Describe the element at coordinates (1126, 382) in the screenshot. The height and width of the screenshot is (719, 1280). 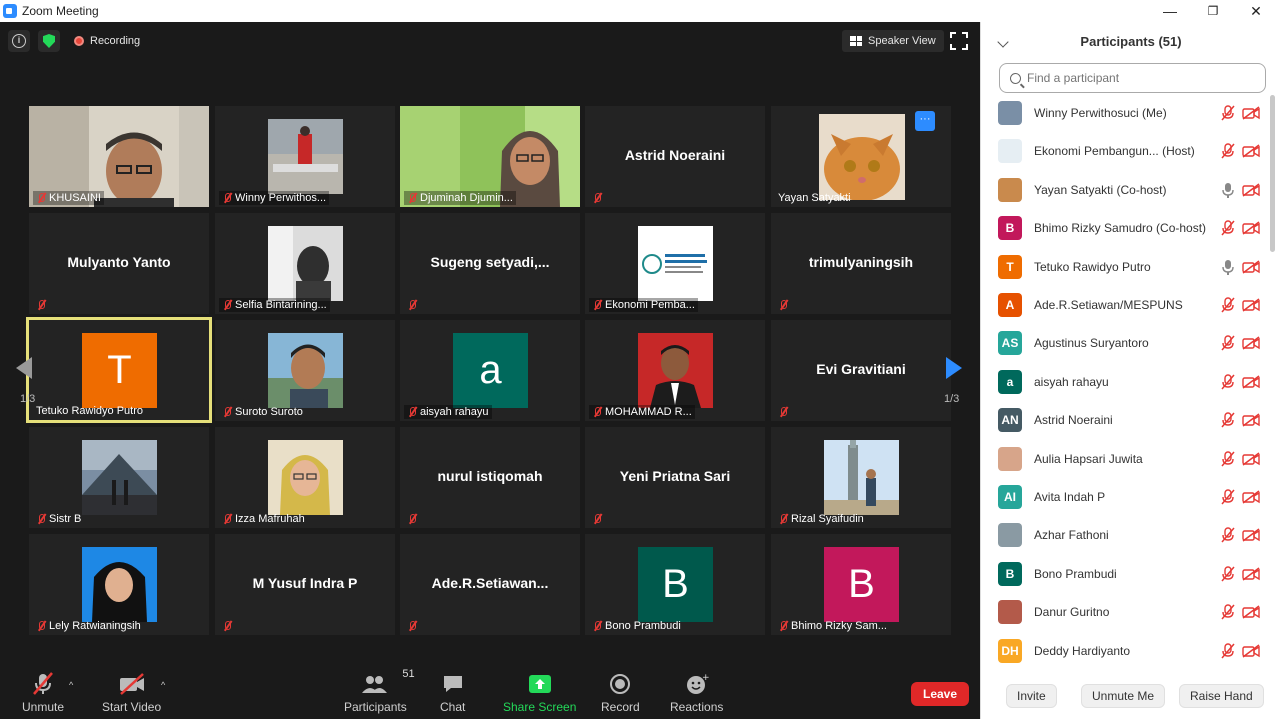
I see `participant-row: a aisyah rahayu` at that location.